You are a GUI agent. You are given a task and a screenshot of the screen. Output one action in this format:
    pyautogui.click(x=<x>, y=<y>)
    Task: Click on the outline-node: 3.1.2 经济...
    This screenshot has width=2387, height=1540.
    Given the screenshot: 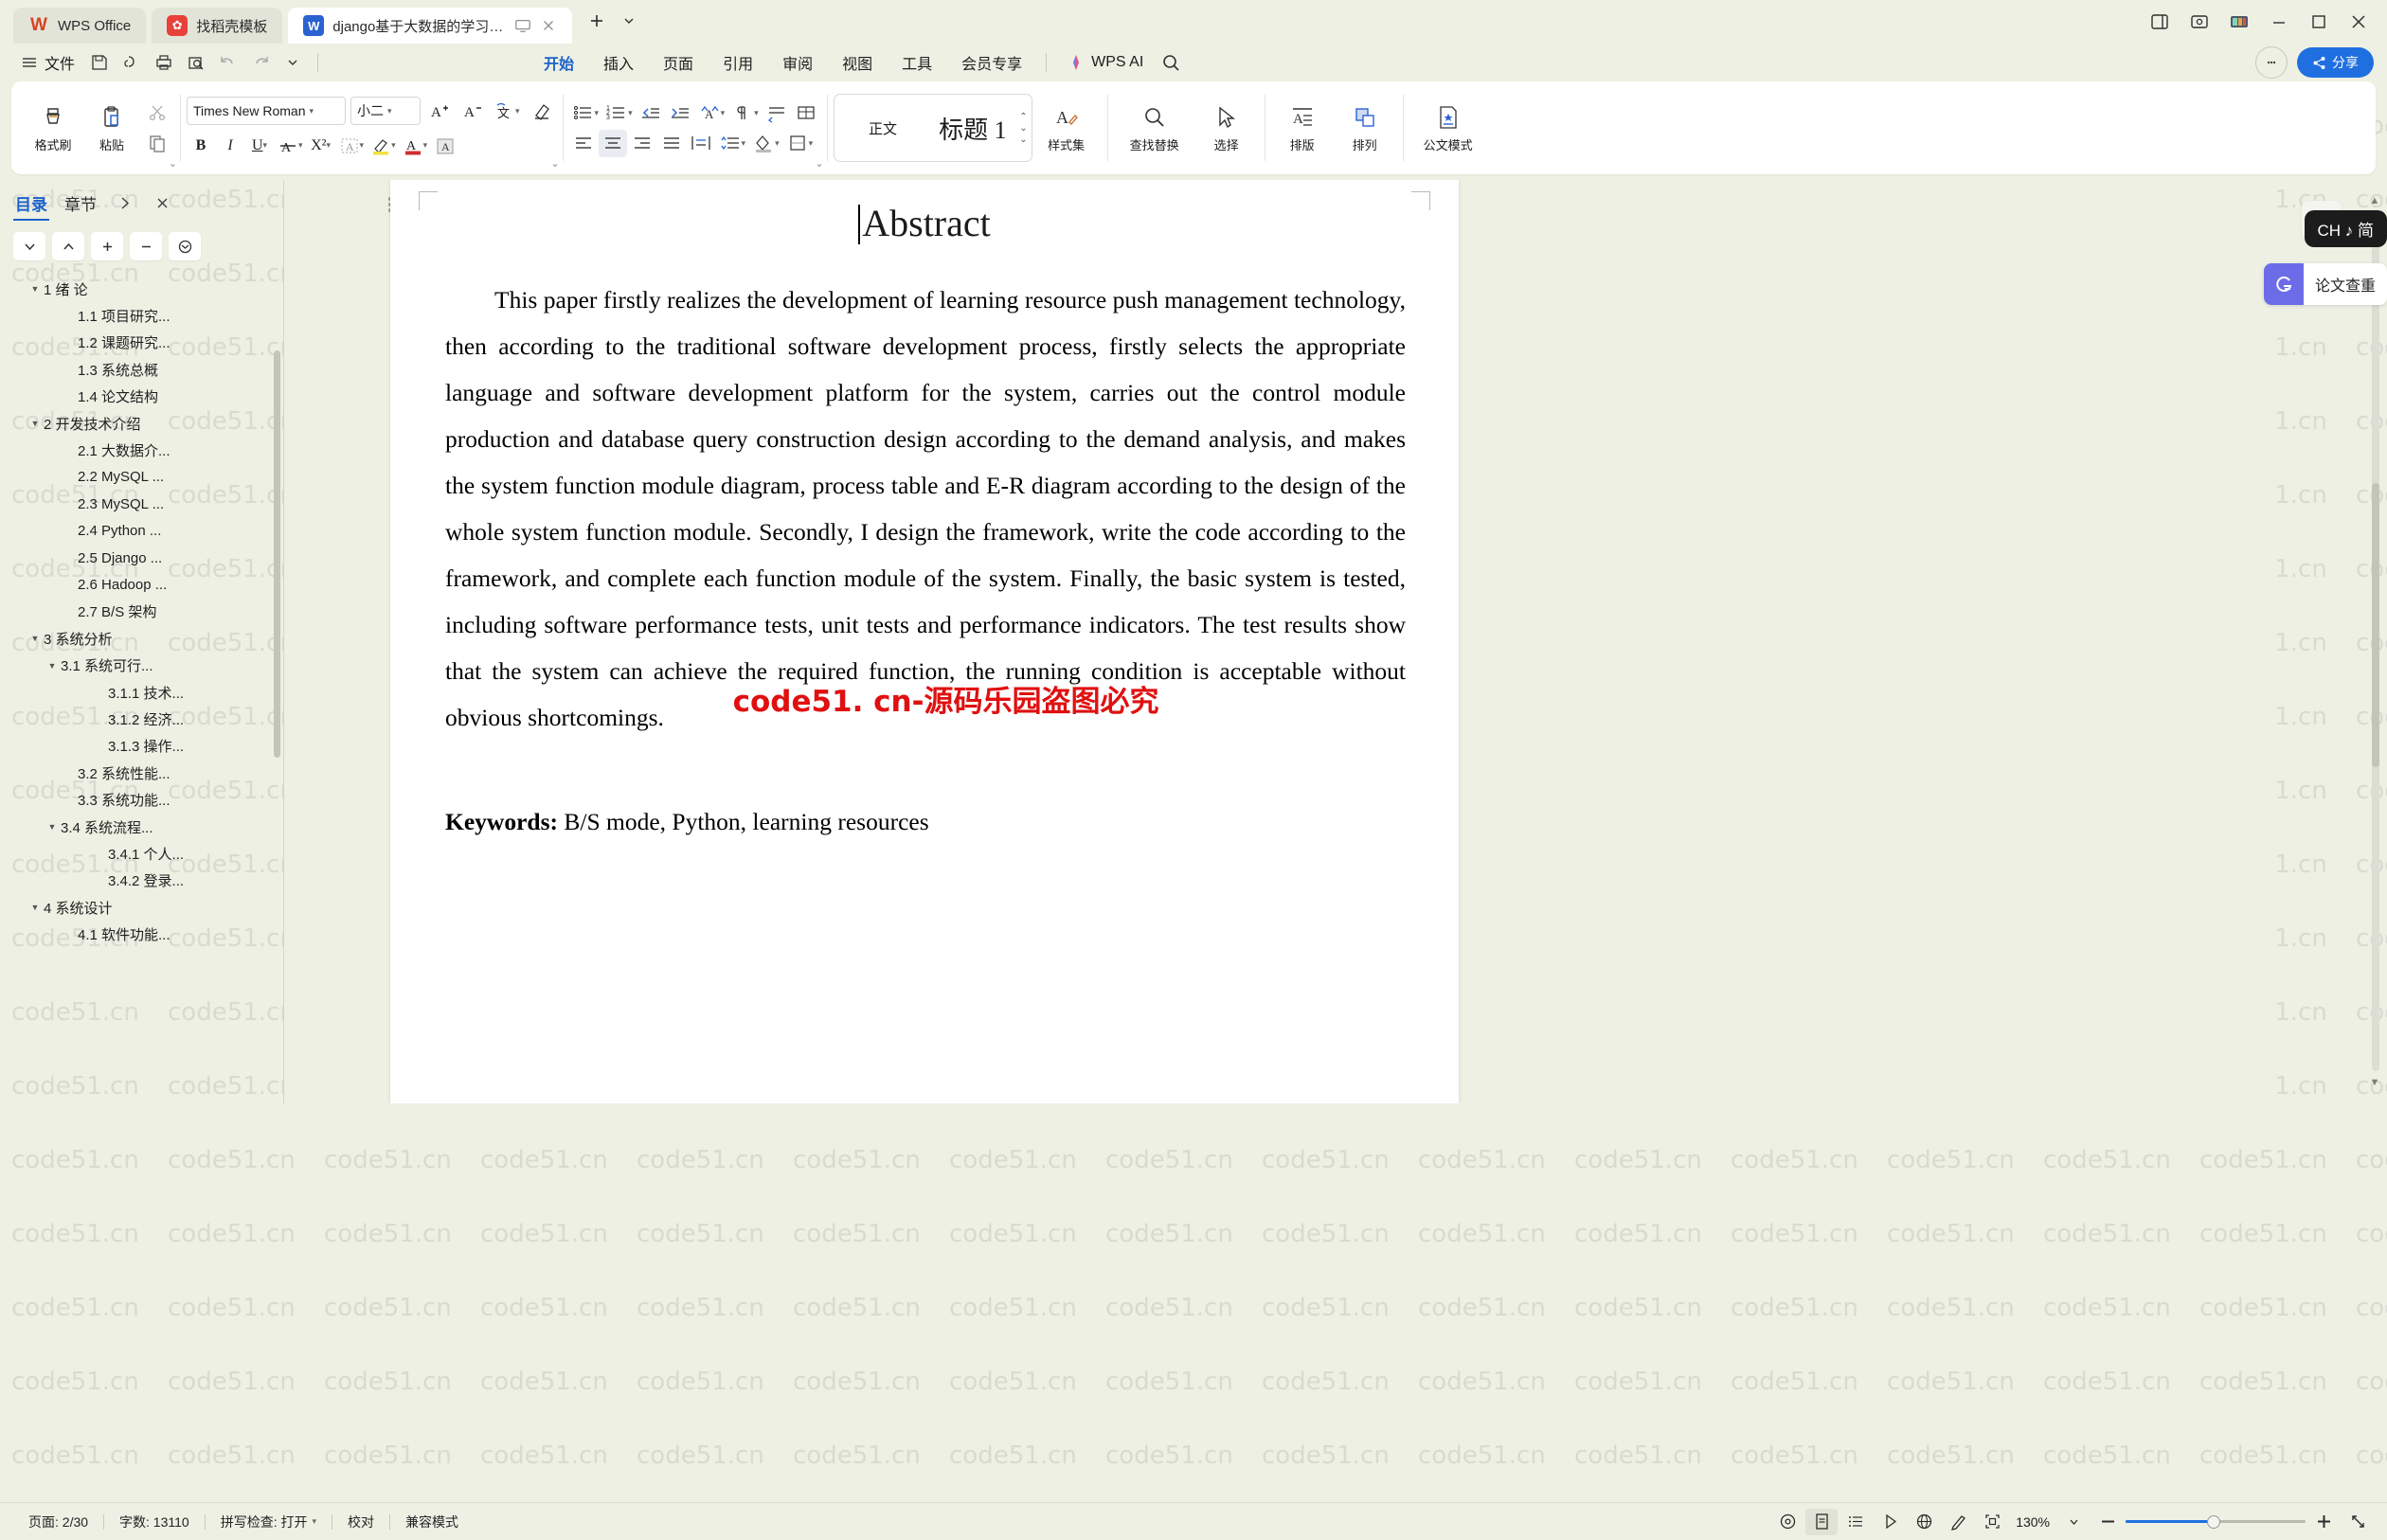 What is the action you would take?
    pyautogui.click(x=142, y=719)
    